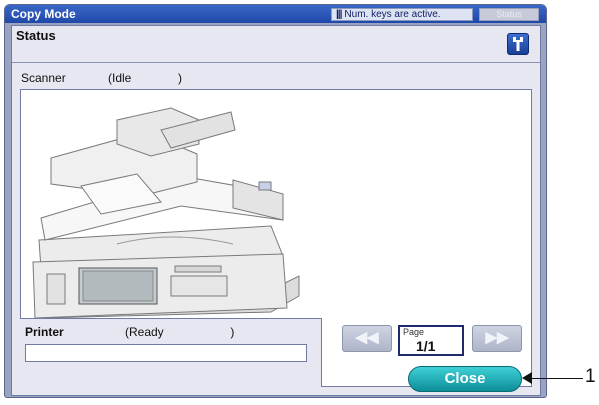 The width and height of the screenshot is (599, 405). Describe the element at coordinates (555, 378) in the screenshot. I see `callout-line` at that location.